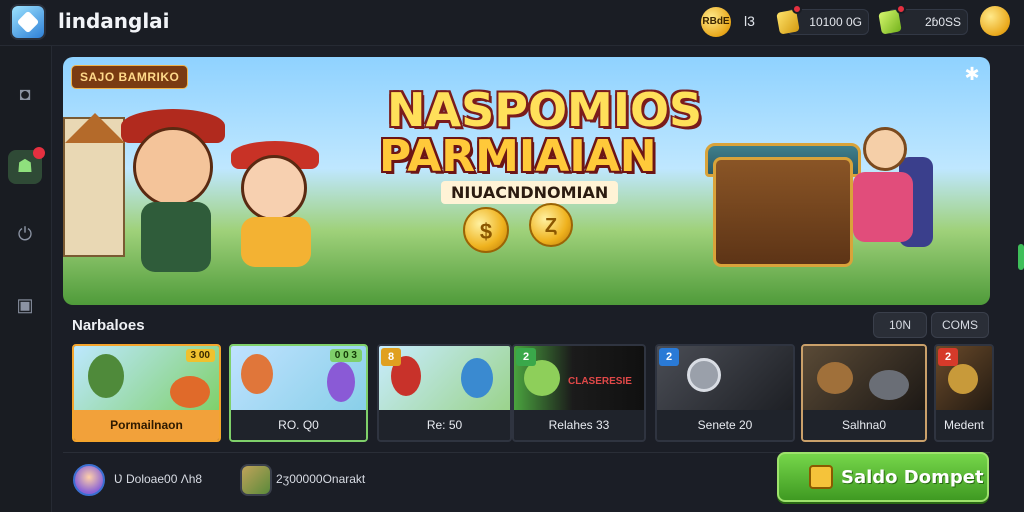 The image size is (1024, 512). I want to click on wizard-illustration, so click(341, 382).